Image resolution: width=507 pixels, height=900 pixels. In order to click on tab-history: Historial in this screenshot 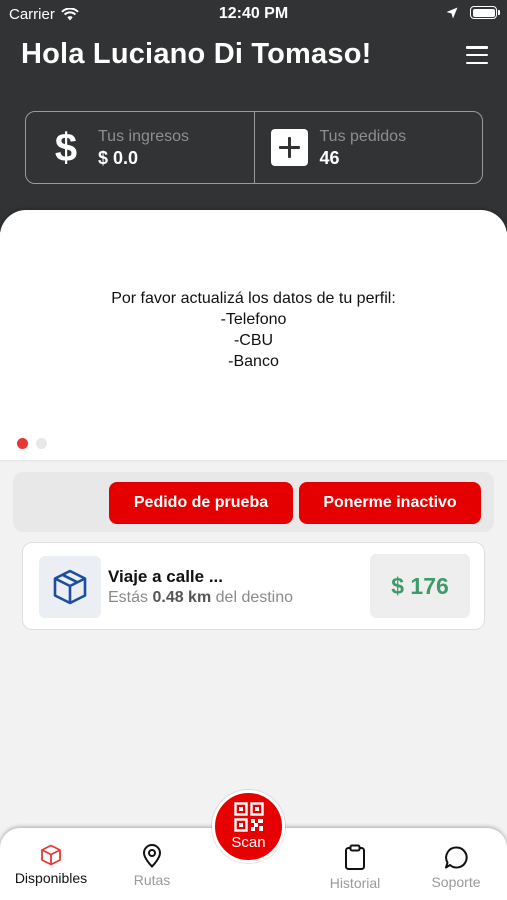, I will do `click(355, 867)`.